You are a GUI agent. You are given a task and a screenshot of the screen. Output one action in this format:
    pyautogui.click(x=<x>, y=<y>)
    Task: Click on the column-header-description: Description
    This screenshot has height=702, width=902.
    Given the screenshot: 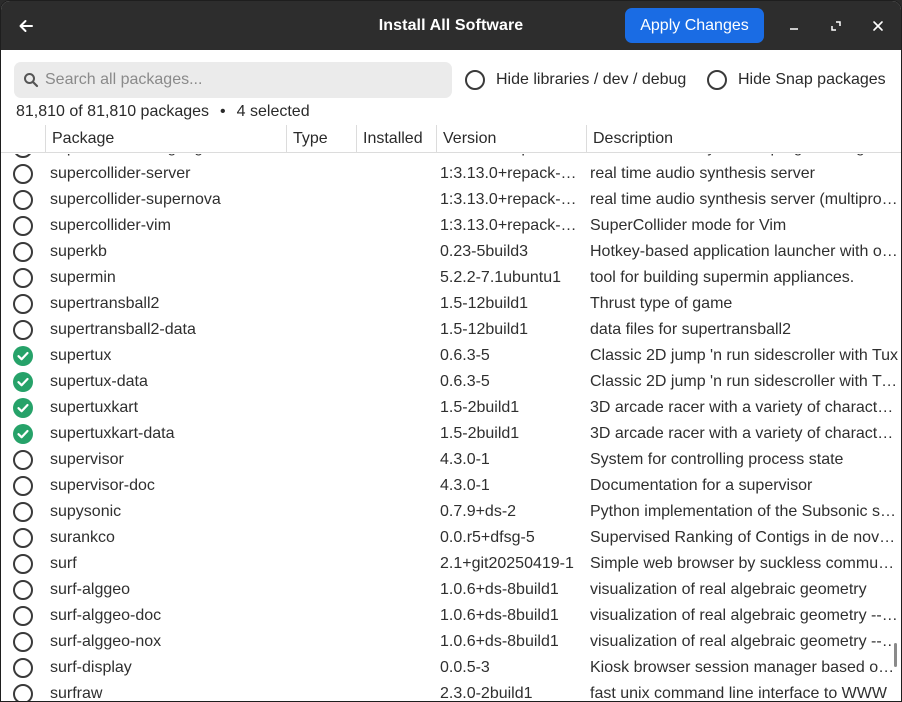 What is the action you would take?
    pyautogui.click(x=743, y=139)
    